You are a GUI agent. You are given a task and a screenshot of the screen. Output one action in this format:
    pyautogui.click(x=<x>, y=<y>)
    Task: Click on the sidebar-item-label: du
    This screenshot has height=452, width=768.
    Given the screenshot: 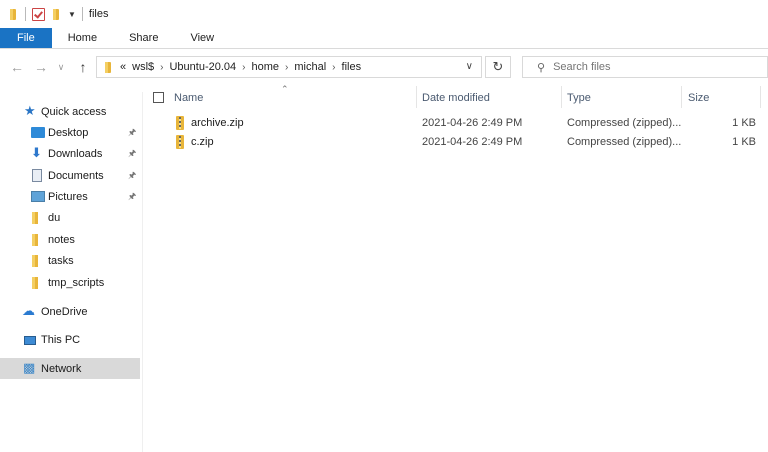 What is the action you would take?
    pyautogui.click(x=54, y=217)
    